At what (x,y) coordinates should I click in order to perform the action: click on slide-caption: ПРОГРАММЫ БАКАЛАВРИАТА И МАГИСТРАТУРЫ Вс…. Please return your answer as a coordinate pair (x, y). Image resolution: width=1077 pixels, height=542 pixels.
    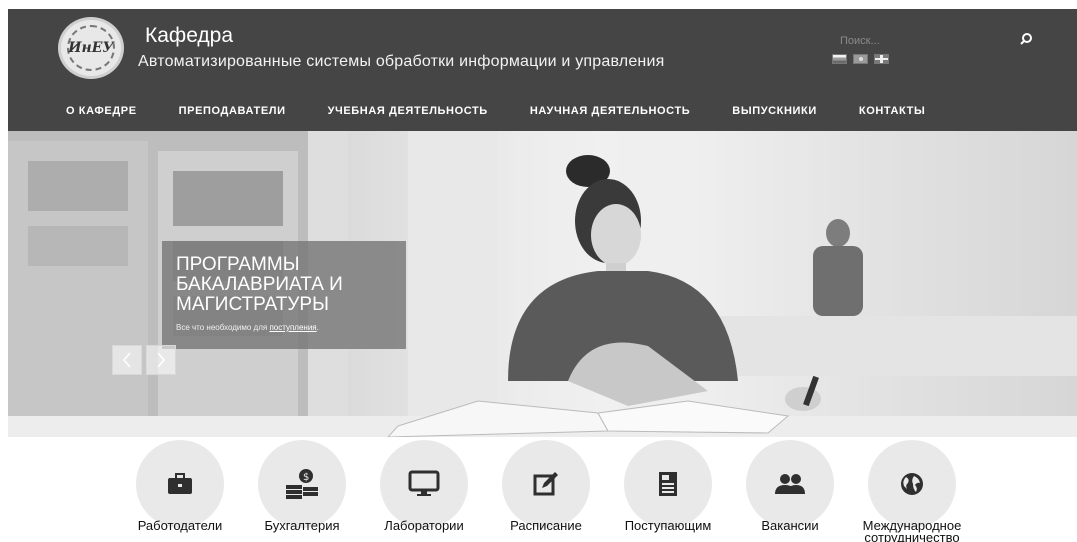
    Looking at the image, I should click on (284, 295).